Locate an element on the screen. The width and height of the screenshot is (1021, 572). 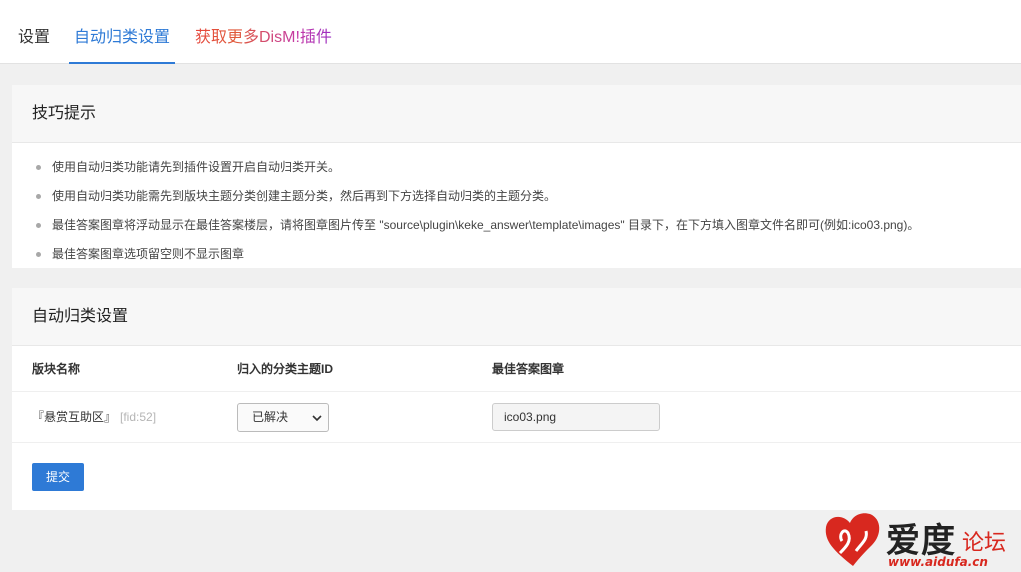
tab-auto-classify: 自动归类设置 is located at coordinates (122, 32).